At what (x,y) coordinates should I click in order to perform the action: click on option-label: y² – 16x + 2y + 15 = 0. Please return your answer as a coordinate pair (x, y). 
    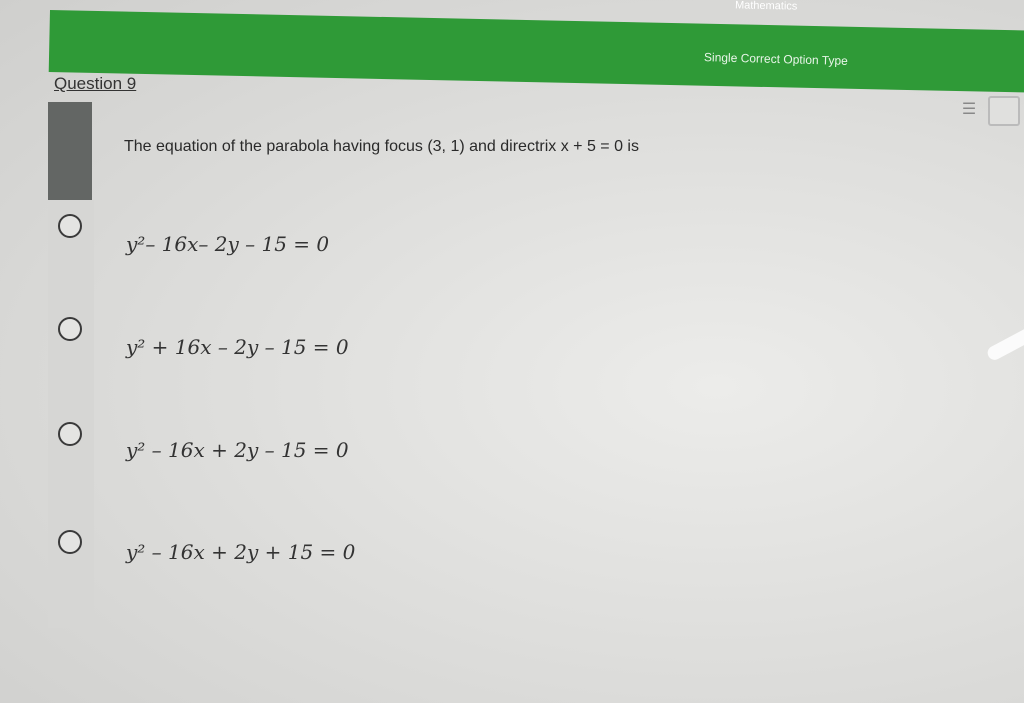
    Looking at the image, I should click on (241, 552).